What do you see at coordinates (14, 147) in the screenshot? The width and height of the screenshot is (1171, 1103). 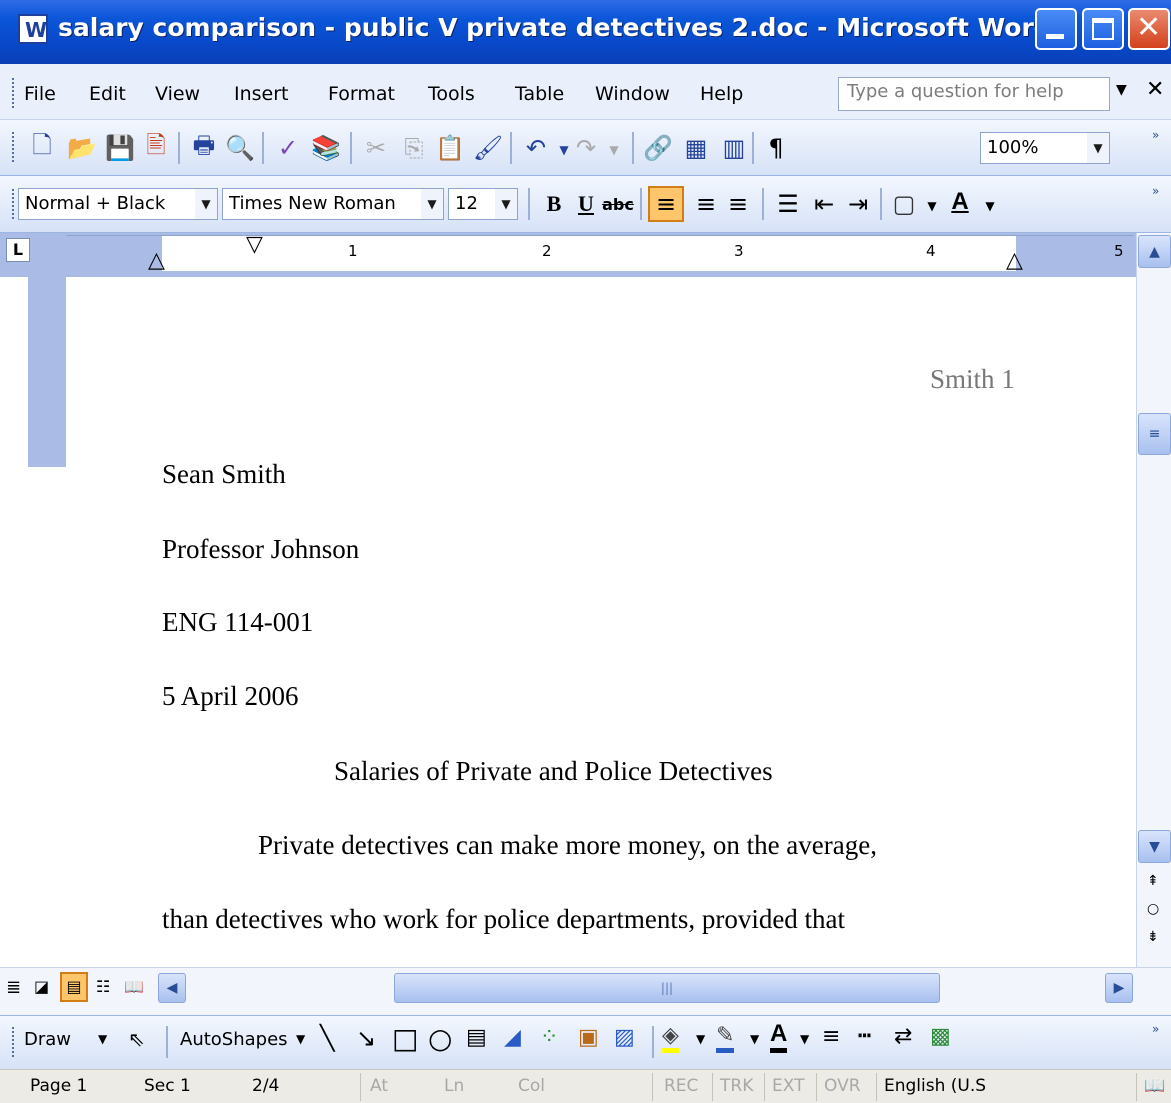 I see `toolbar-grip` at bounding box center [14, 147].